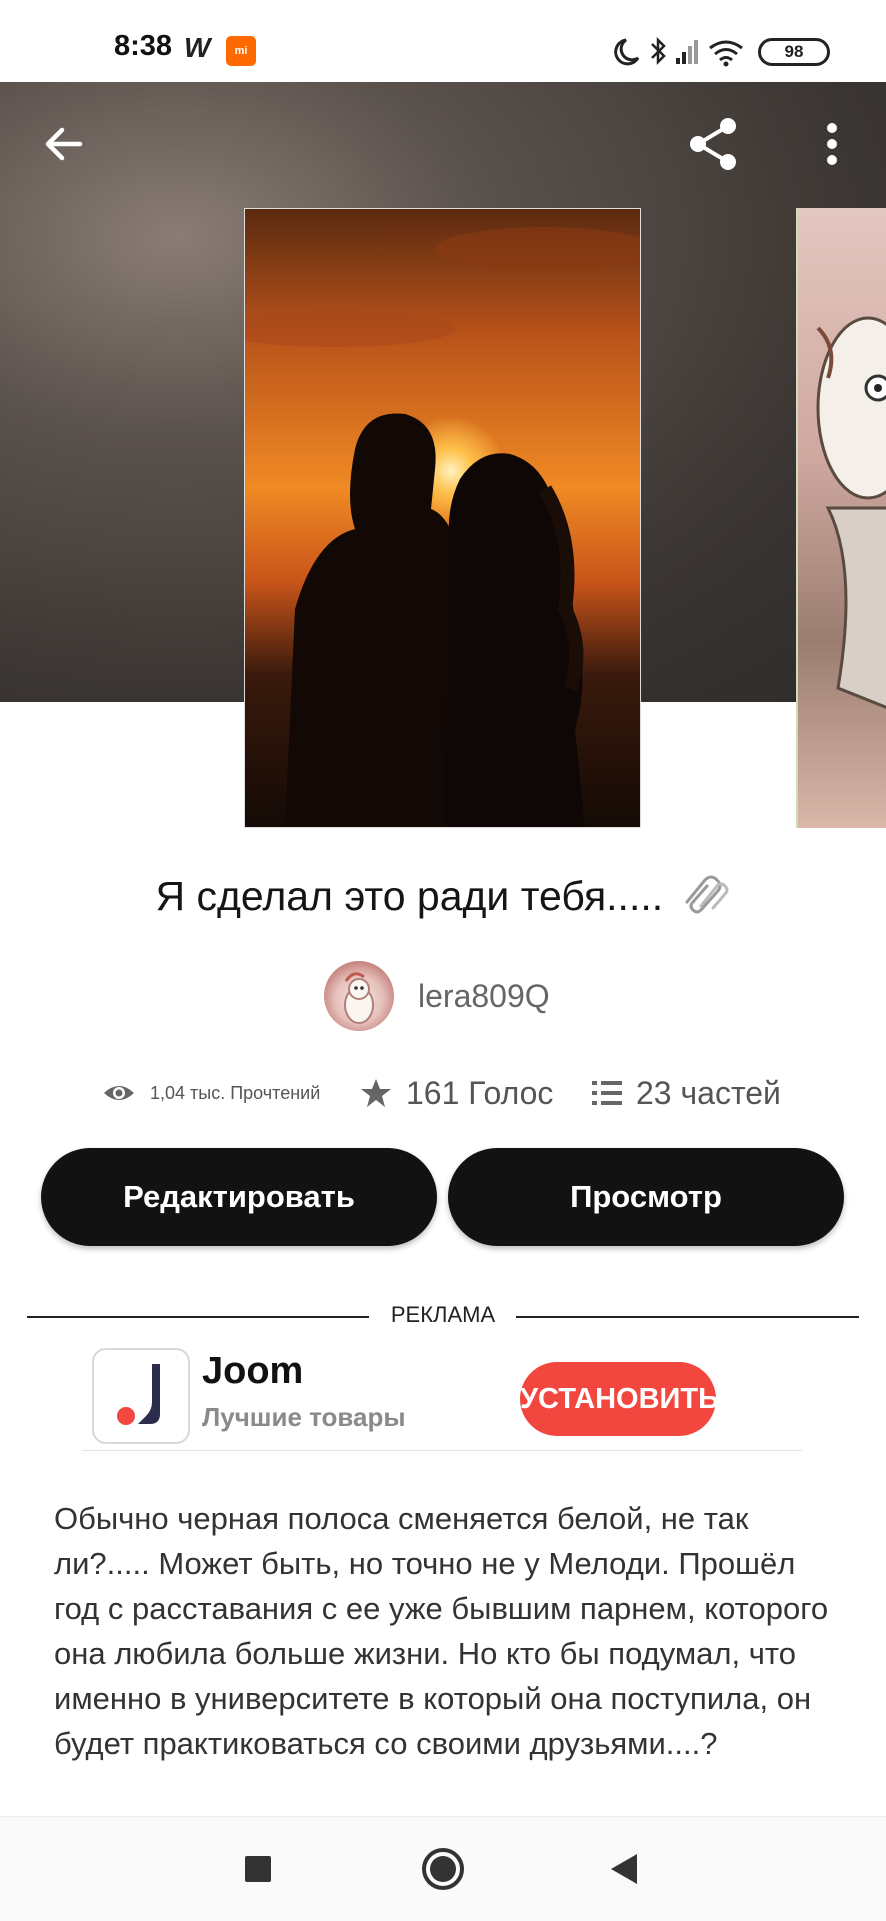  I want to click on edit-button: Редактировать, so click(239, 1197).